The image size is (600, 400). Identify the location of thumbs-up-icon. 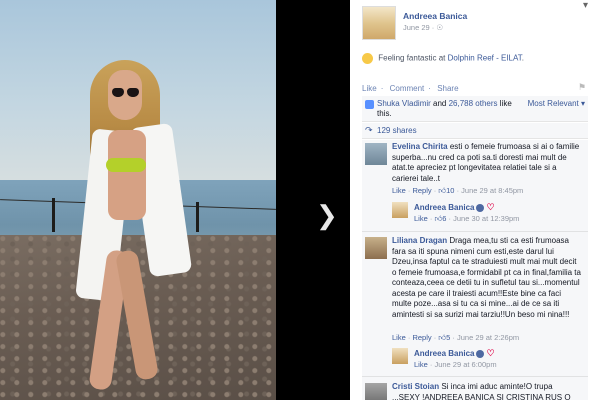
(369, 104).